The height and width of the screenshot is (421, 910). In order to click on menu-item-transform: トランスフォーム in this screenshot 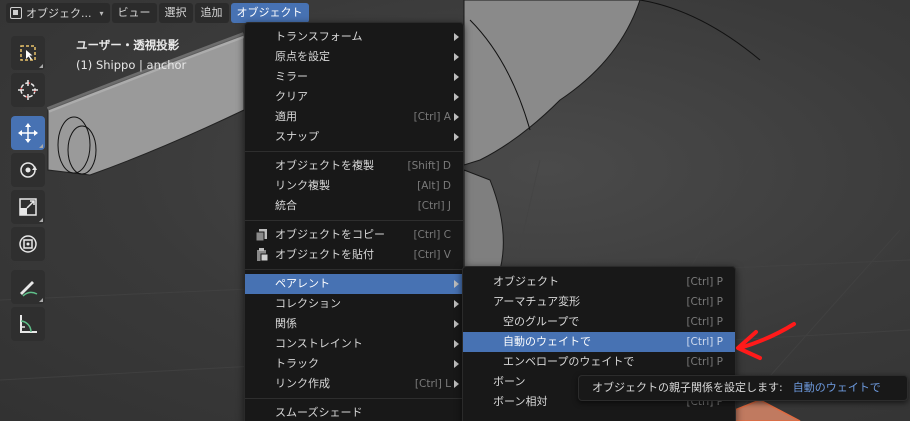, I will do `click(354, 37)`.